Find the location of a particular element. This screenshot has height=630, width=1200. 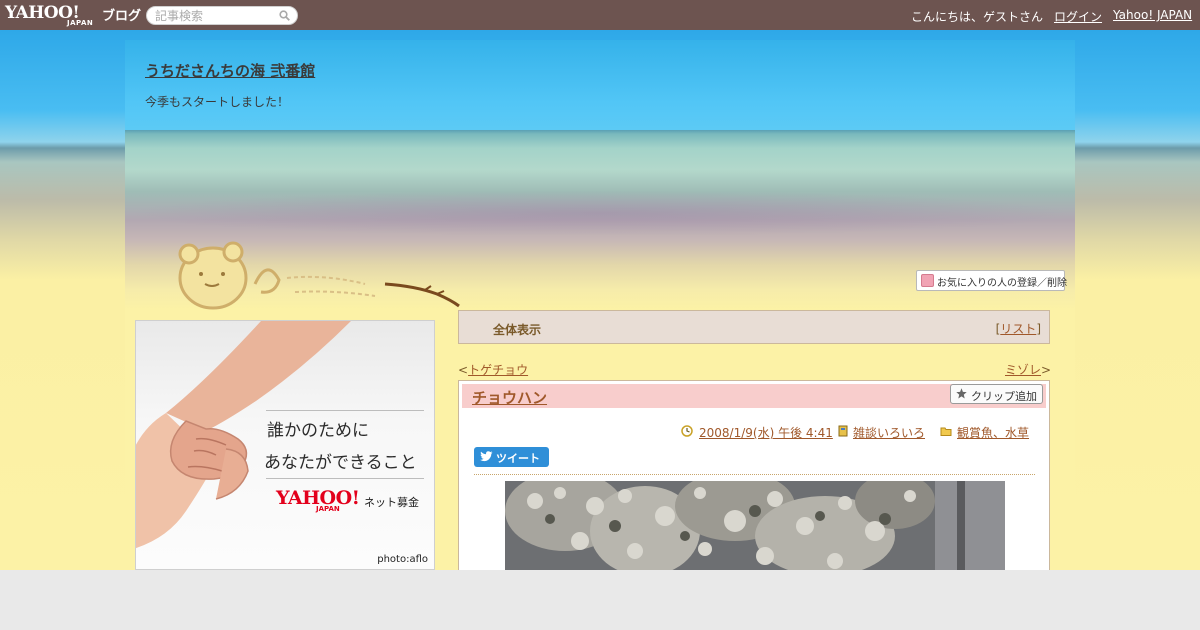

heart-icon is located at coordinates (927, 280).